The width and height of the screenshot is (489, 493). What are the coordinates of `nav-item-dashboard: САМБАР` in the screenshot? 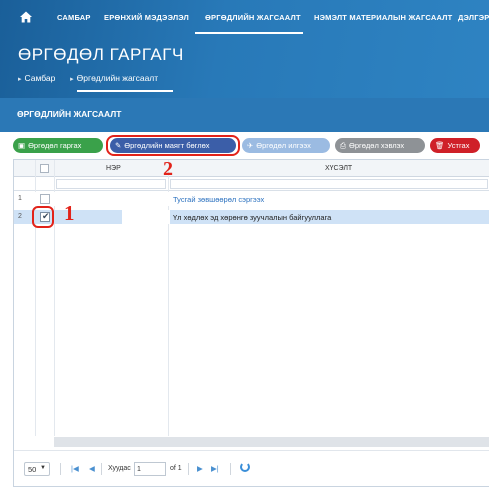 It's located at (74, 17).